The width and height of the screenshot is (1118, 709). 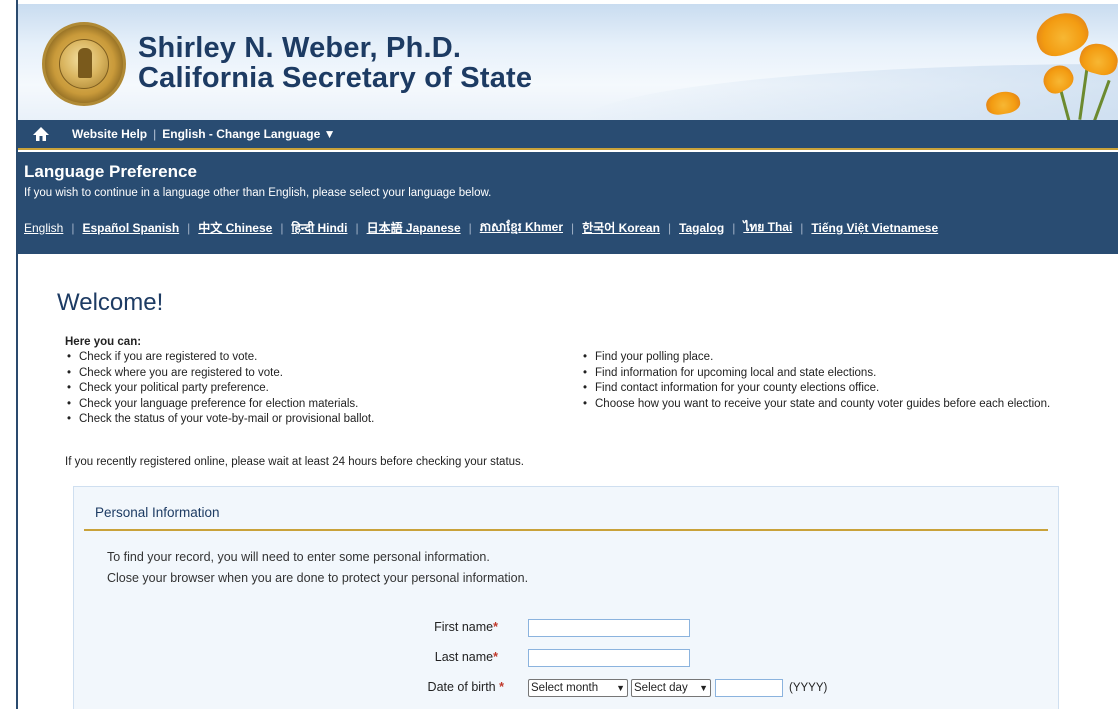 I want to click on welcome-heading: Welcome!, so click(x=110, y=302).